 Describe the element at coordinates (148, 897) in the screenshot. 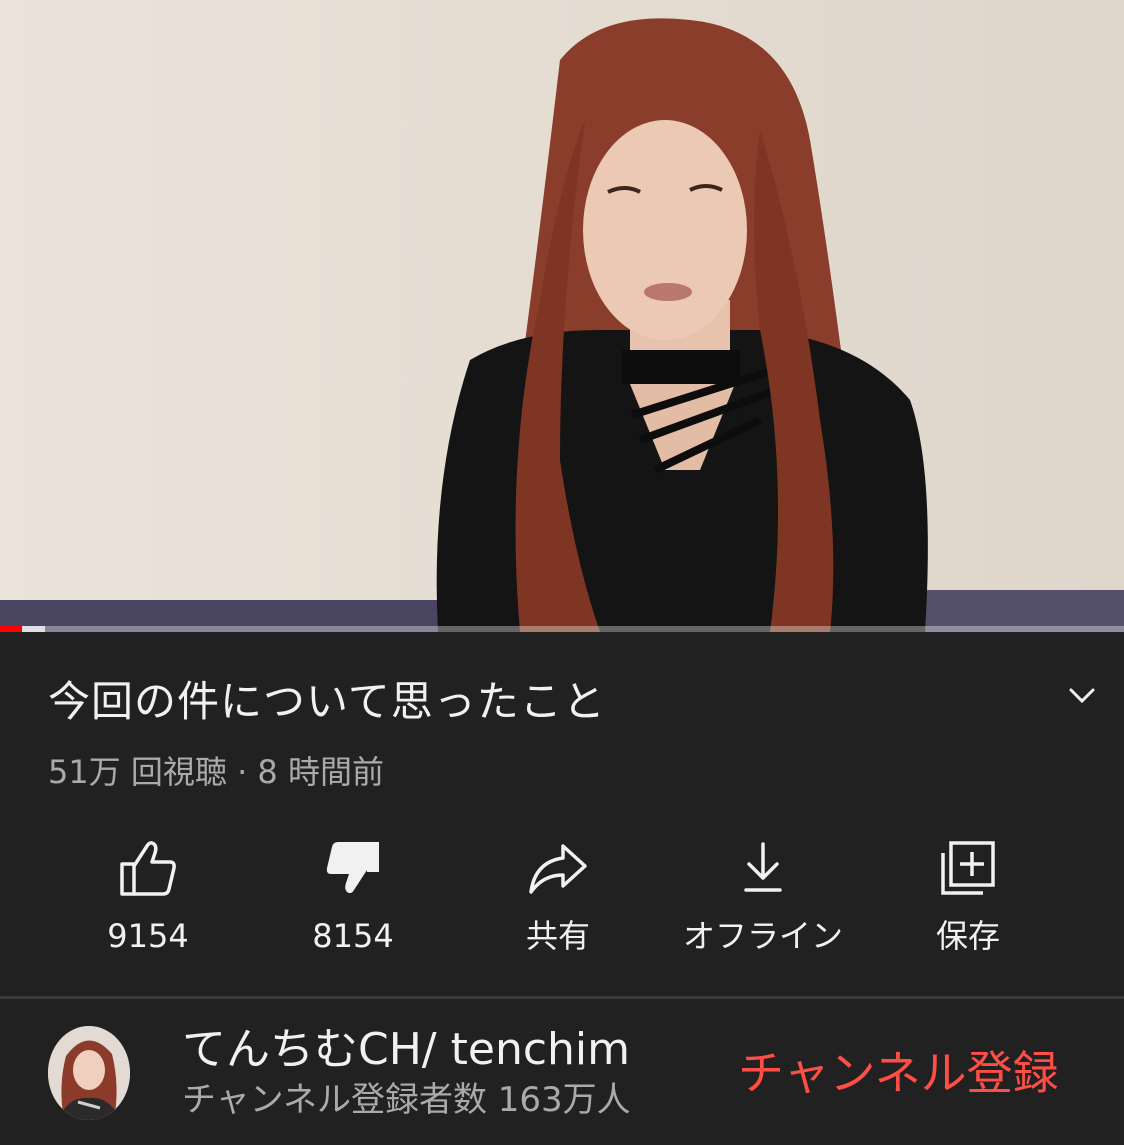

I see `like-button: 9154` at that location.